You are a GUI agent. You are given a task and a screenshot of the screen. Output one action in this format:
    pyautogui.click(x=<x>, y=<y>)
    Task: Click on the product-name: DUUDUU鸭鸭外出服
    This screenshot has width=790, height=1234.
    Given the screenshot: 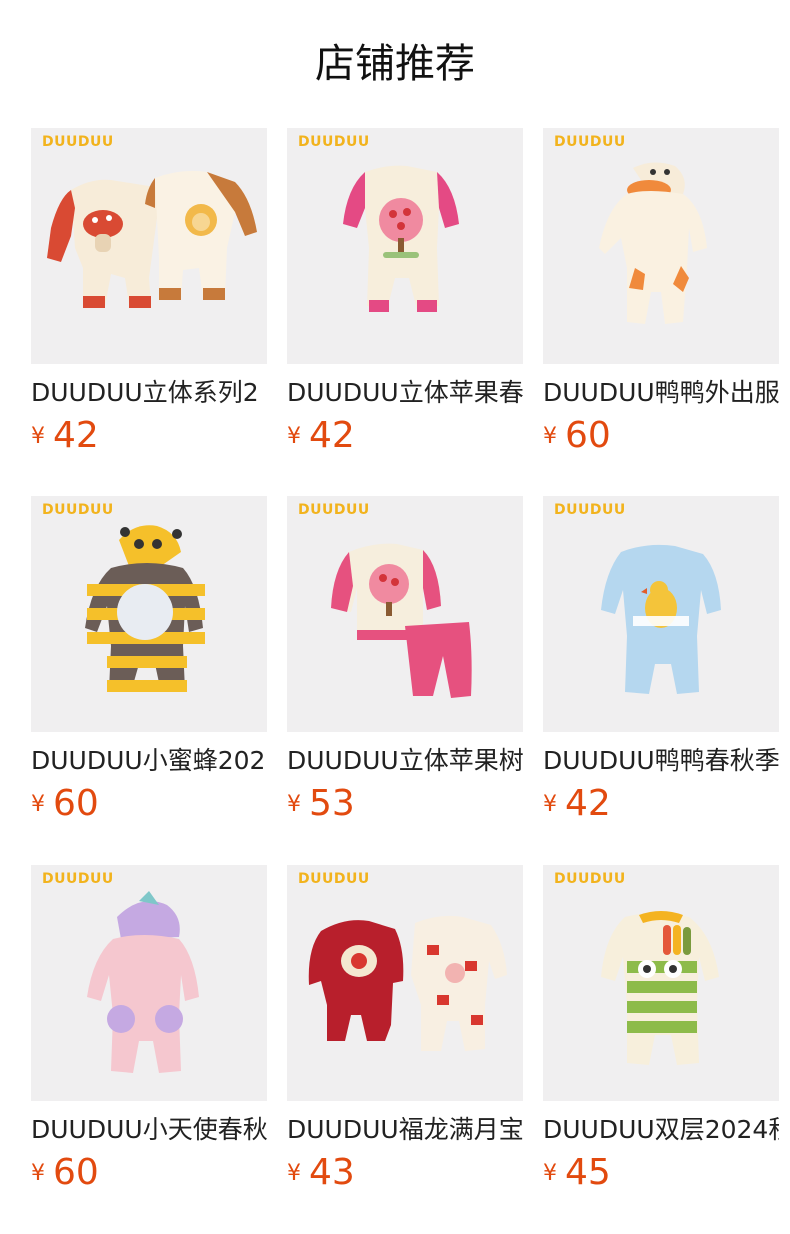 What is the action you would take?
    pyautogui.click(x=661, y=393)
    